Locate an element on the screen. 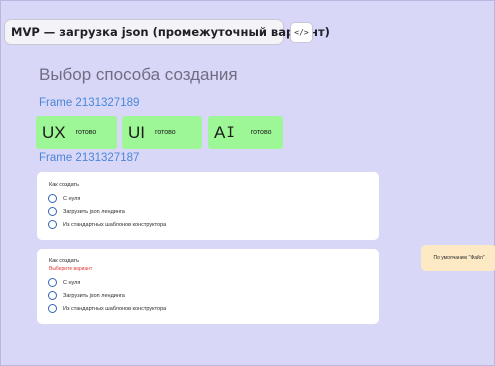  chip-ux-status: готово is located at coordinates (86, 132).